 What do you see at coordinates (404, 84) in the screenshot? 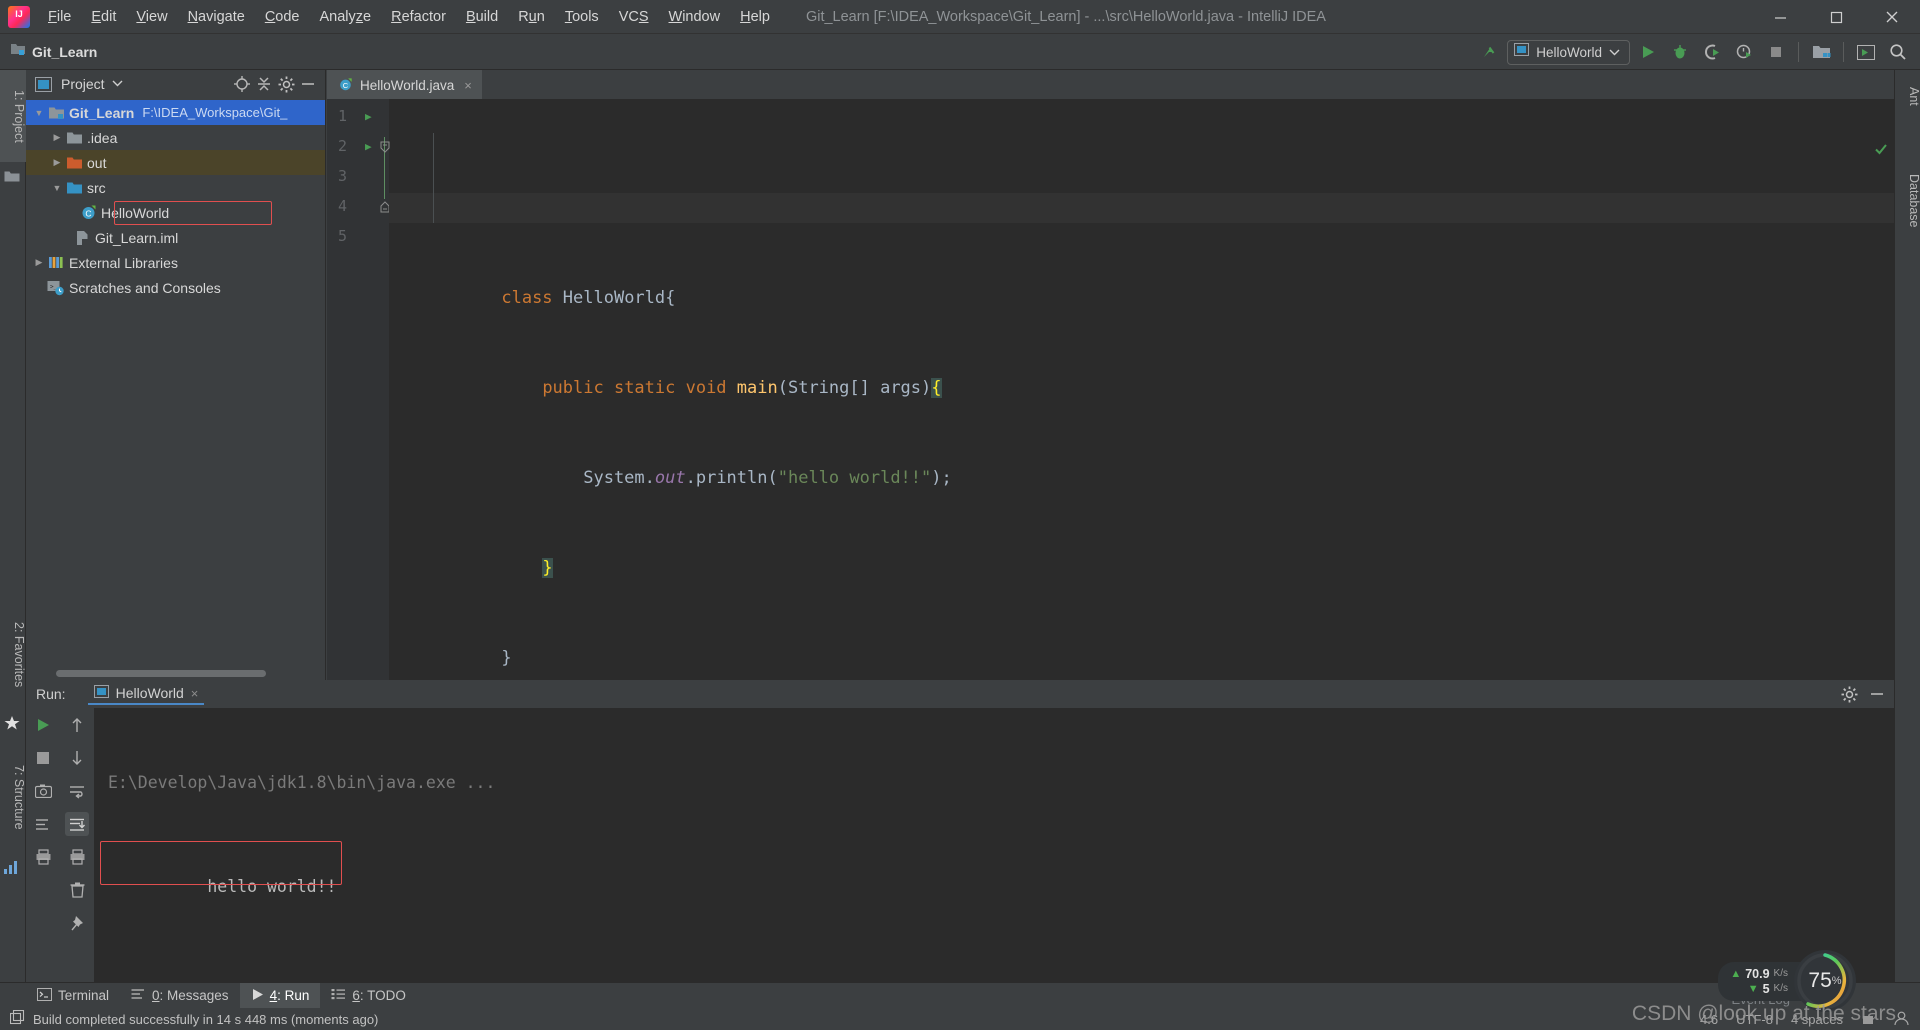
I see `tab-helloworld-java: C HelloWorld.java ×` at bounding box center [404, 84].